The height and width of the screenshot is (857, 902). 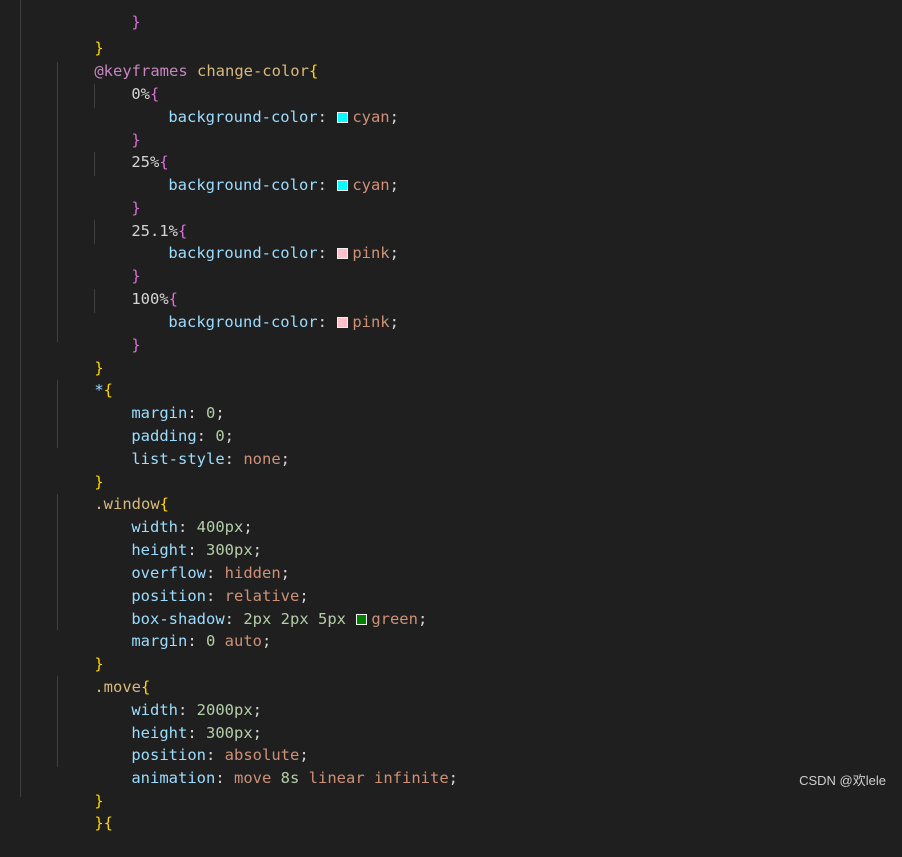 I want to click on value: green, so click(x=394, y=618).